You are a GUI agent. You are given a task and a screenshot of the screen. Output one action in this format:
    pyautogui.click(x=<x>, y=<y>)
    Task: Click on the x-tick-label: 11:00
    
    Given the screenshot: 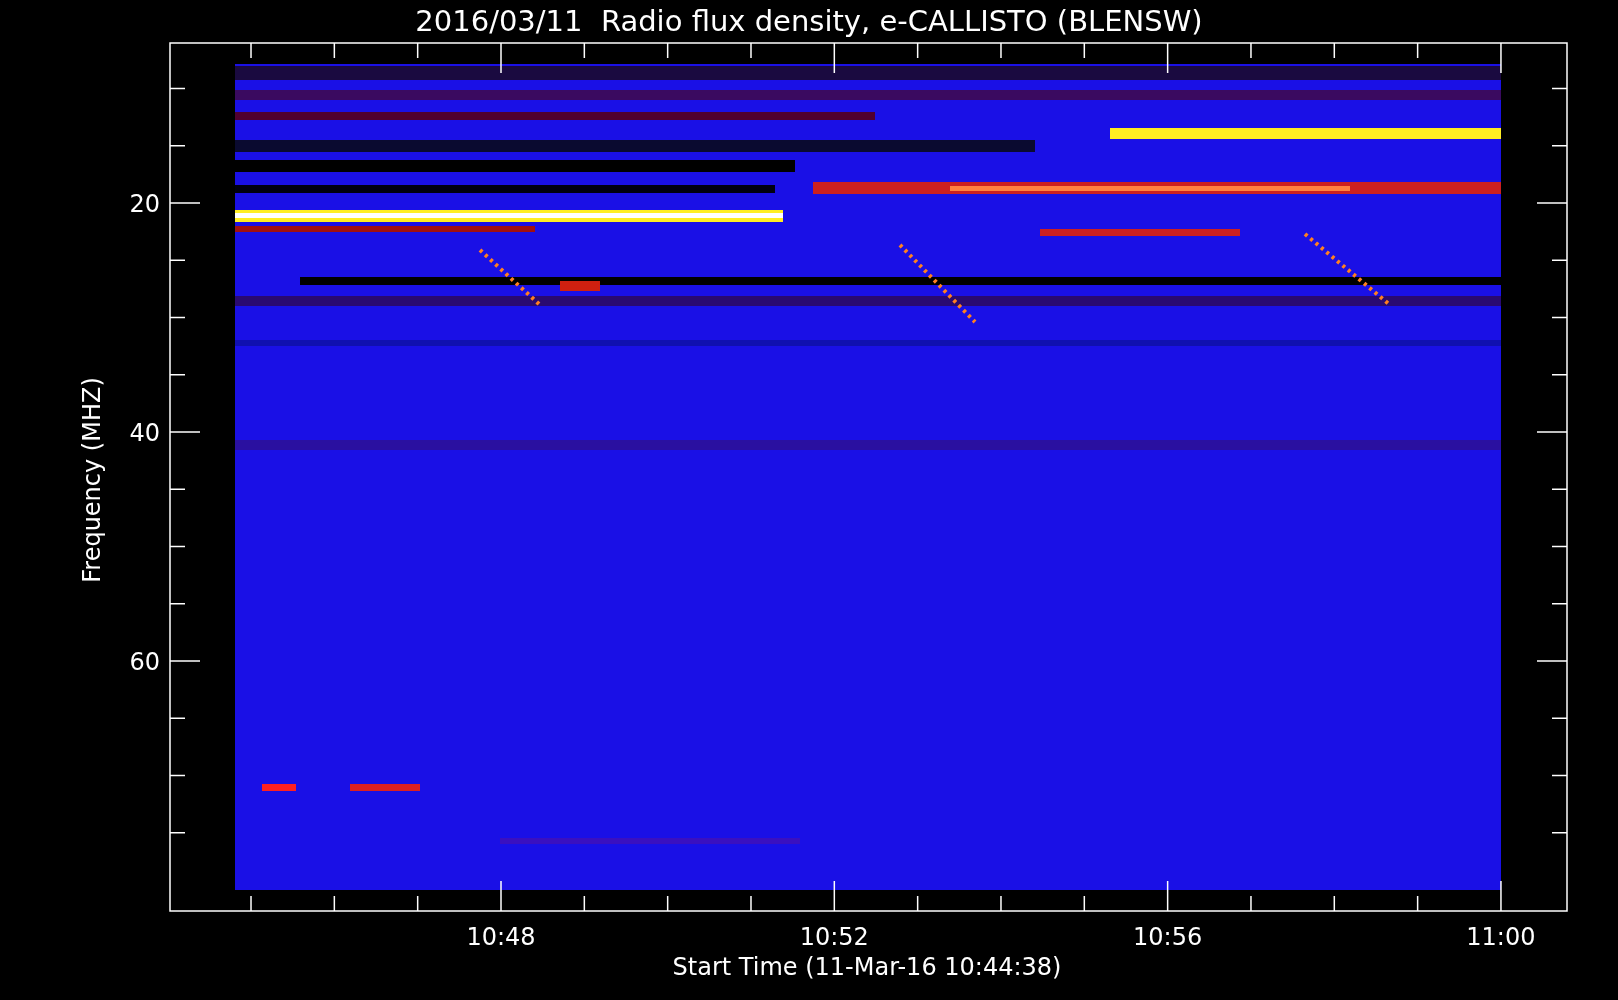 What is the action you would take?
    pyautogui.click(x=1501, y=937)
    